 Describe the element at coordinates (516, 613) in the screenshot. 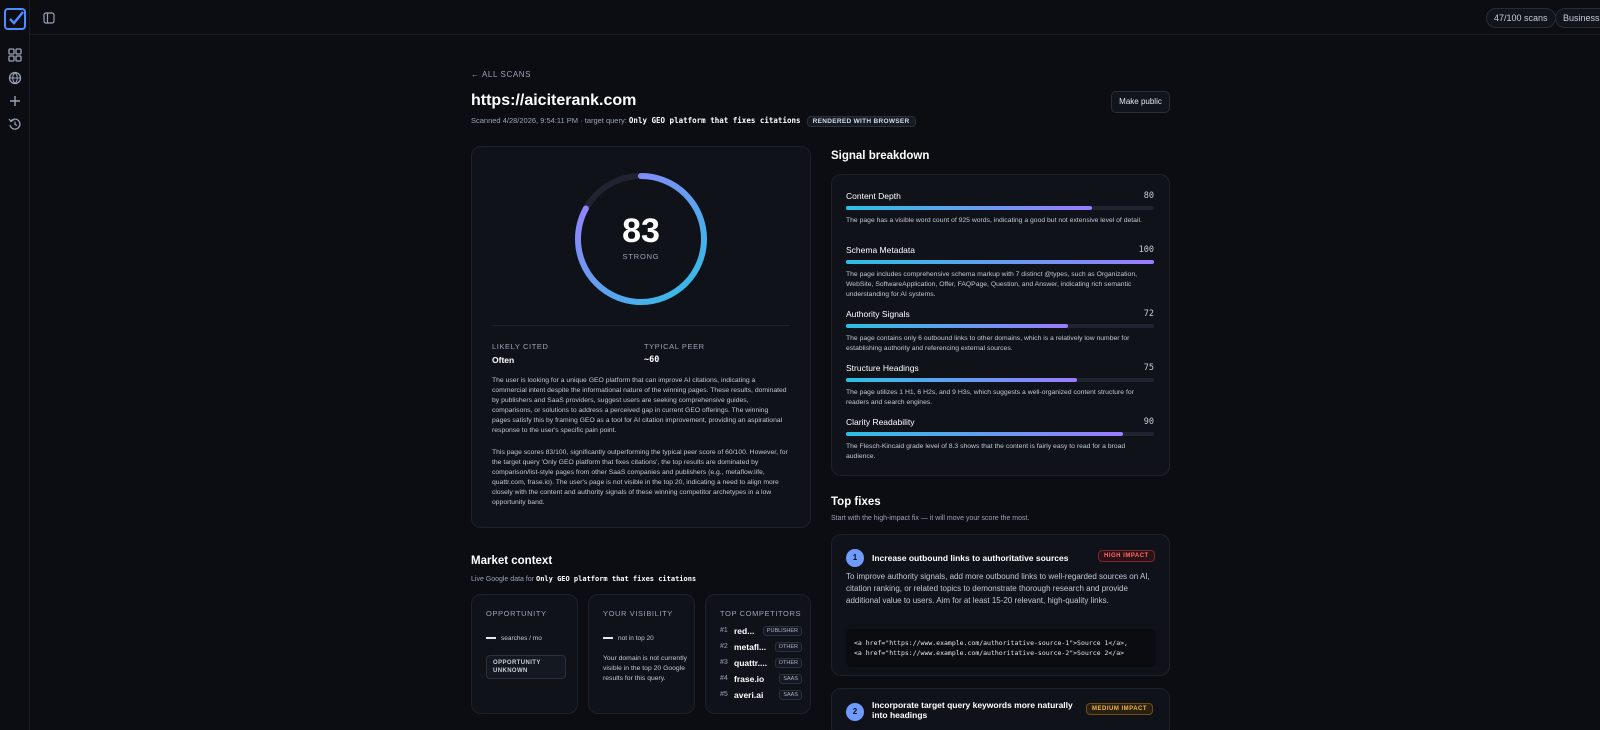

I see `opportunity-heading: OPPORTUNITY` at that location.